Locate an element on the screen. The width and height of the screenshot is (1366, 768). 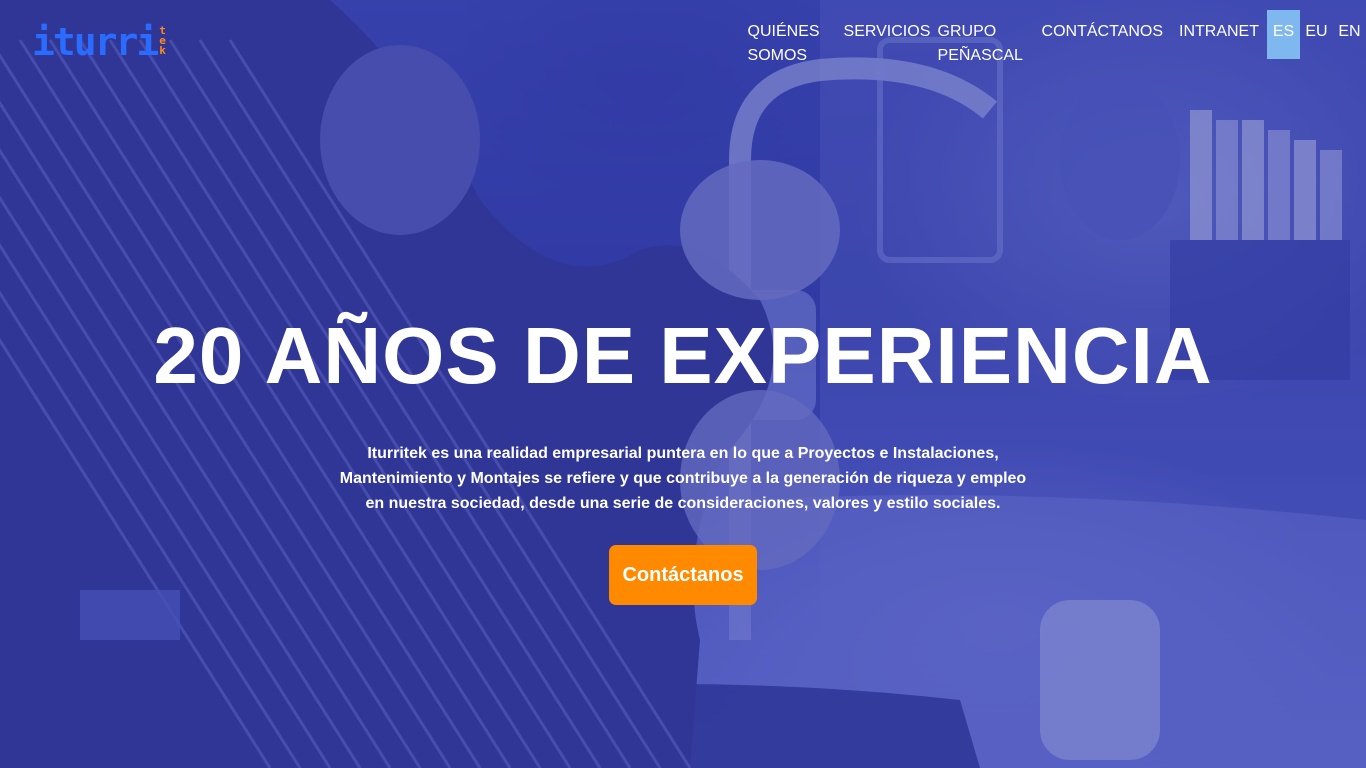
nav-item-quienes-somos: QUIÉNES SOMOS is located at coordinates (796, 44).